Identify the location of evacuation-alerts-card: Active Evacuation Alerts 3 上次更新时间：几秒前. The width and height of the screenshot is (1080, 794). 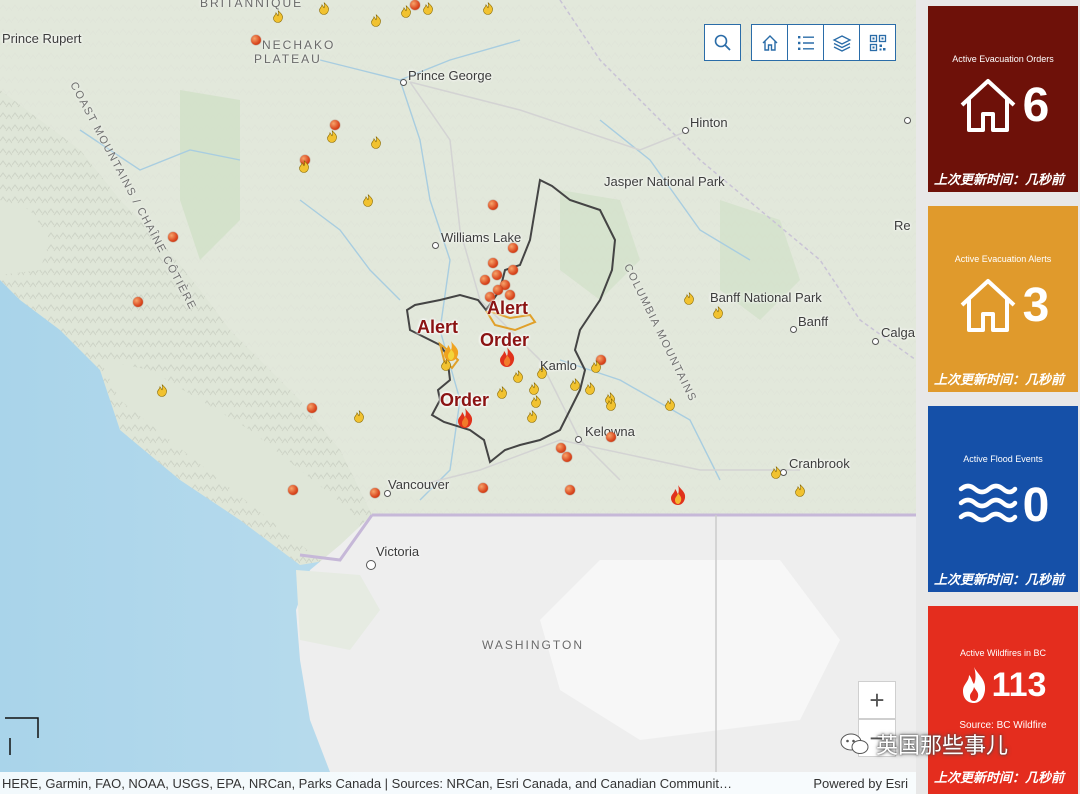
(1003, 299).